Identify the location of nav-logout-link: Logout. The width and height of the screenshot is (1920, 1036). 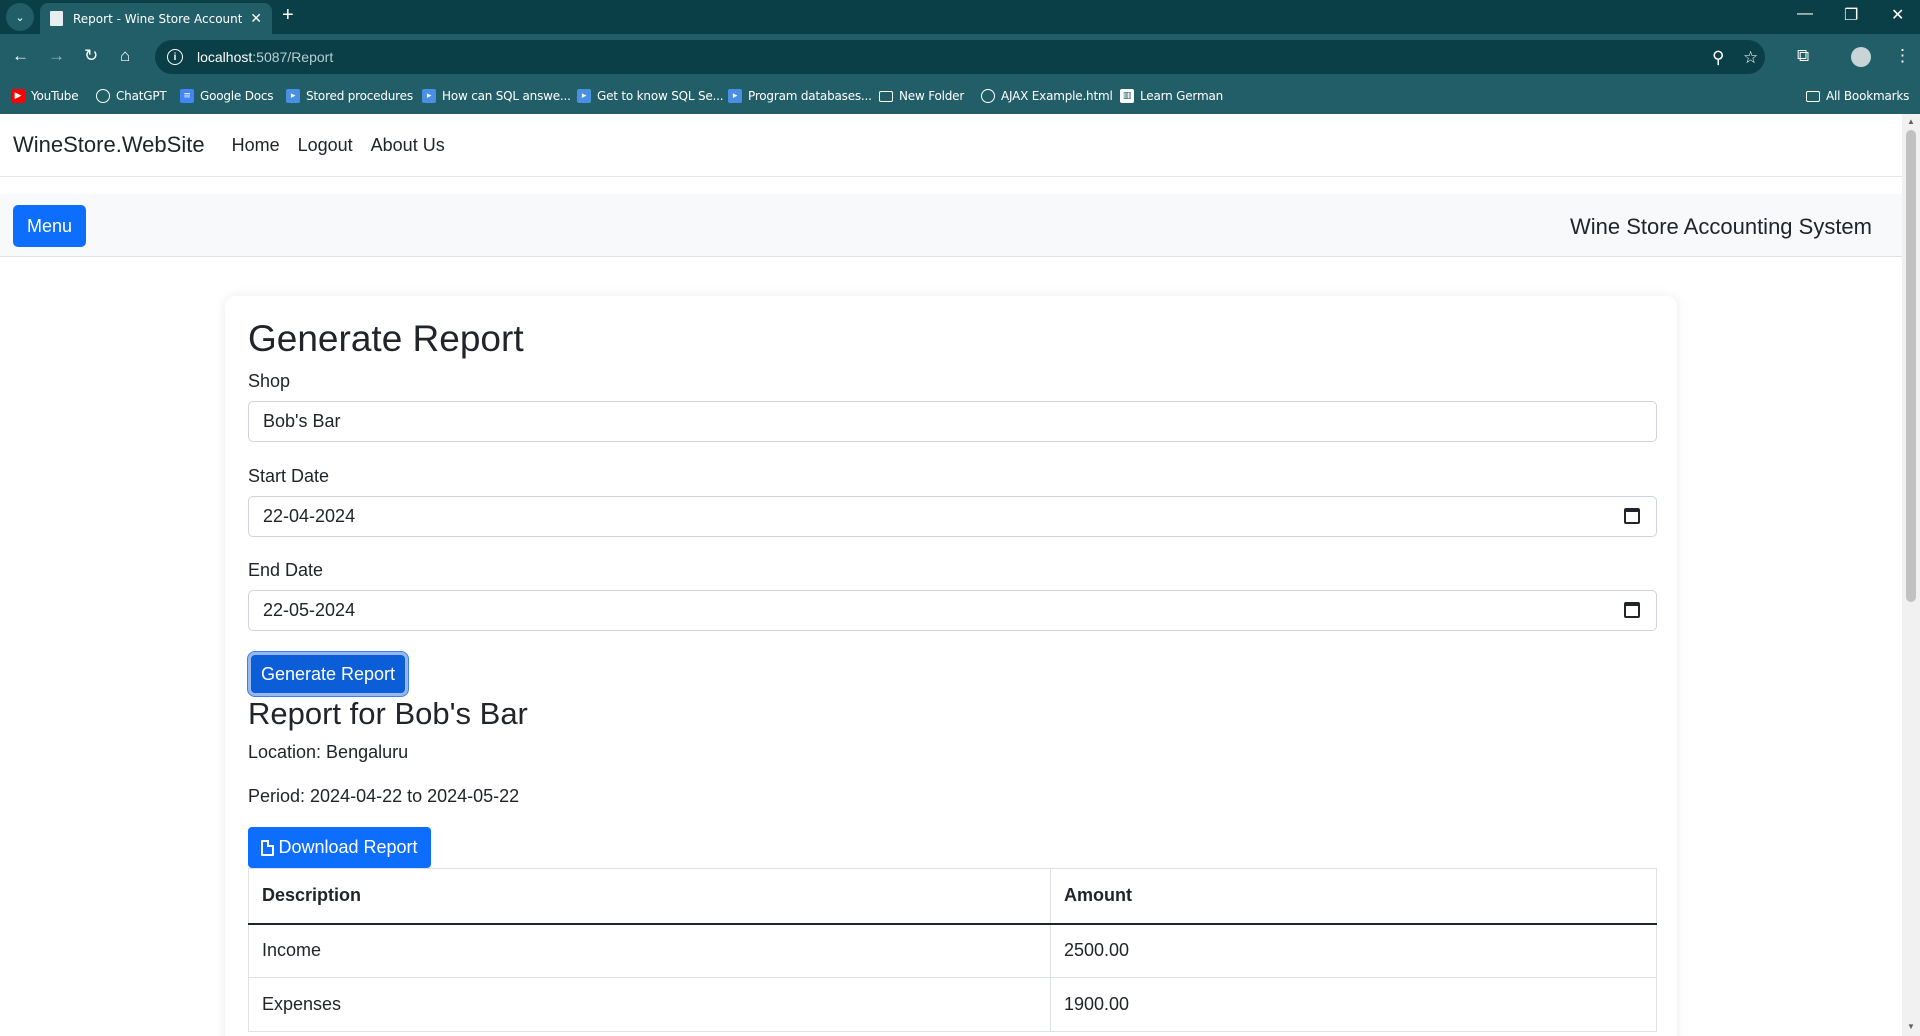
(325, 145).